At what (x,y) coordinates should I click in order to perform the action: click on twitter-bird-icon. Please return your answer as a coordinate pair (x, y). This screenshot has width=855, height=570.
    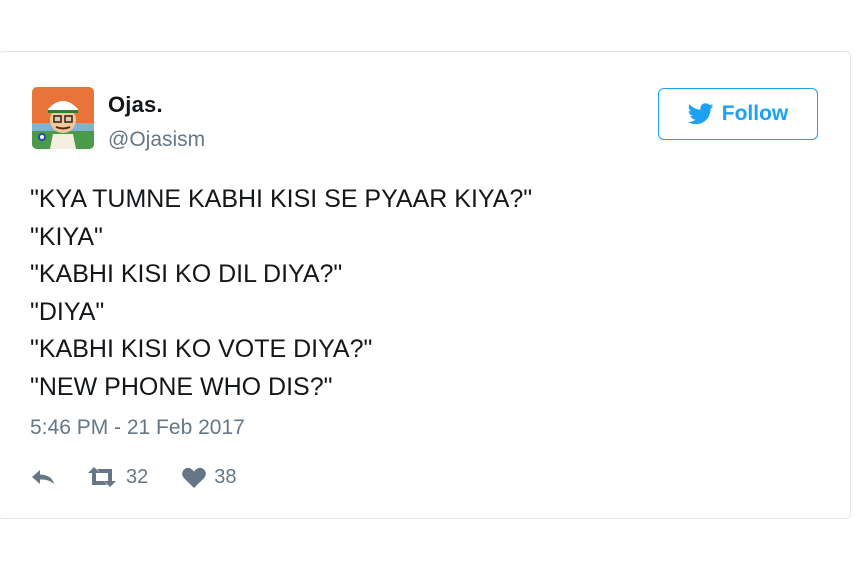
    Looking at the image, I should click on (700, 114).